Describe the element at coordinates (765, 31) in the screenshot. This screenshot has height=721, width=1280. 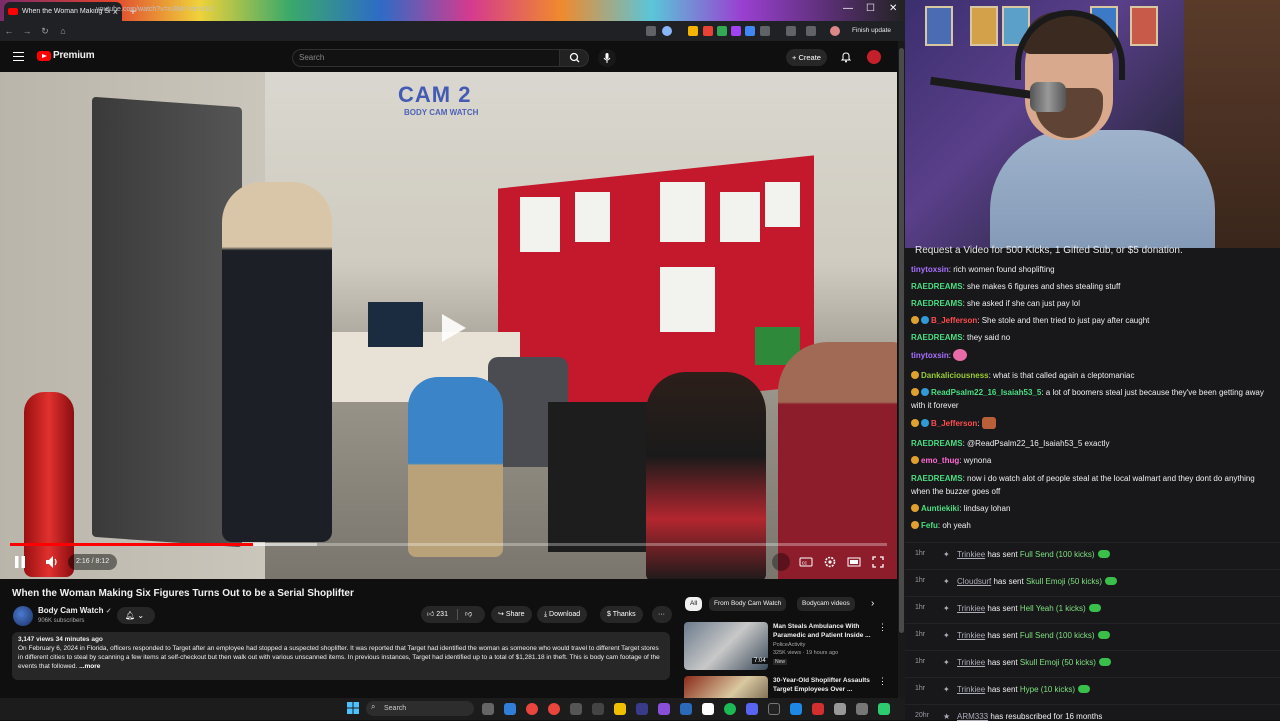
I see `extensions-puzzle-icon` at that location.